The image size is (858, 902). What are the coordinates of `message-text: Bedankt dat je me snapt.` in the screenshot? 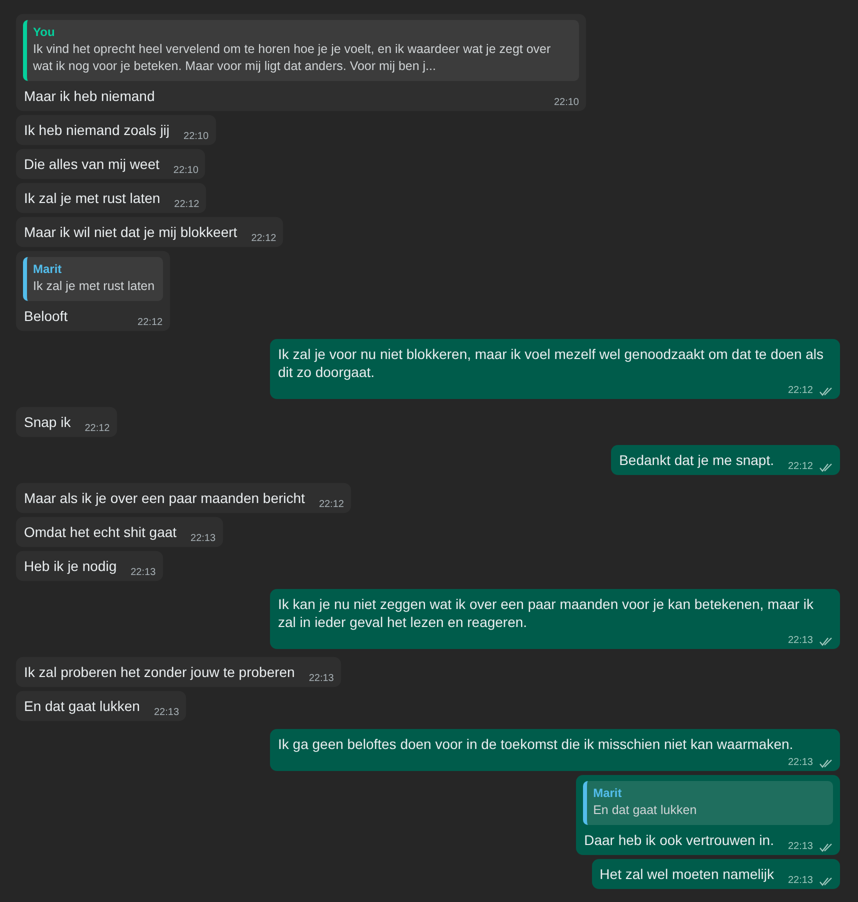 It's located at (696, 460).